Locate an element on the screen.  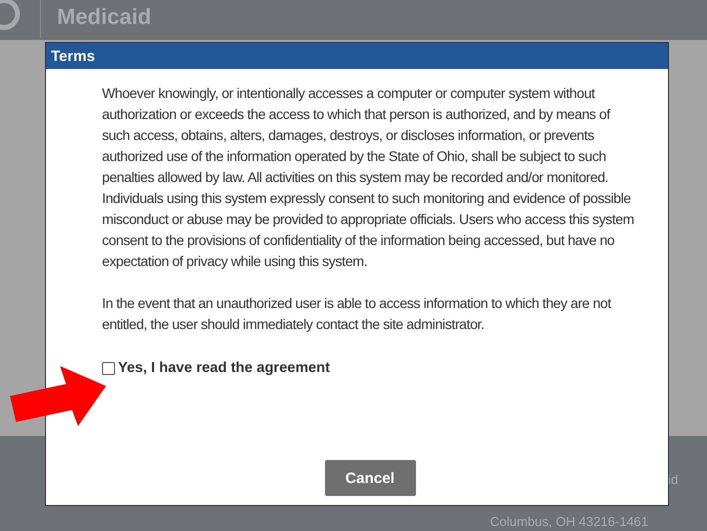
footer-address-line: Columbus, OH 43216-1461 is located at coordinates (569, 522).